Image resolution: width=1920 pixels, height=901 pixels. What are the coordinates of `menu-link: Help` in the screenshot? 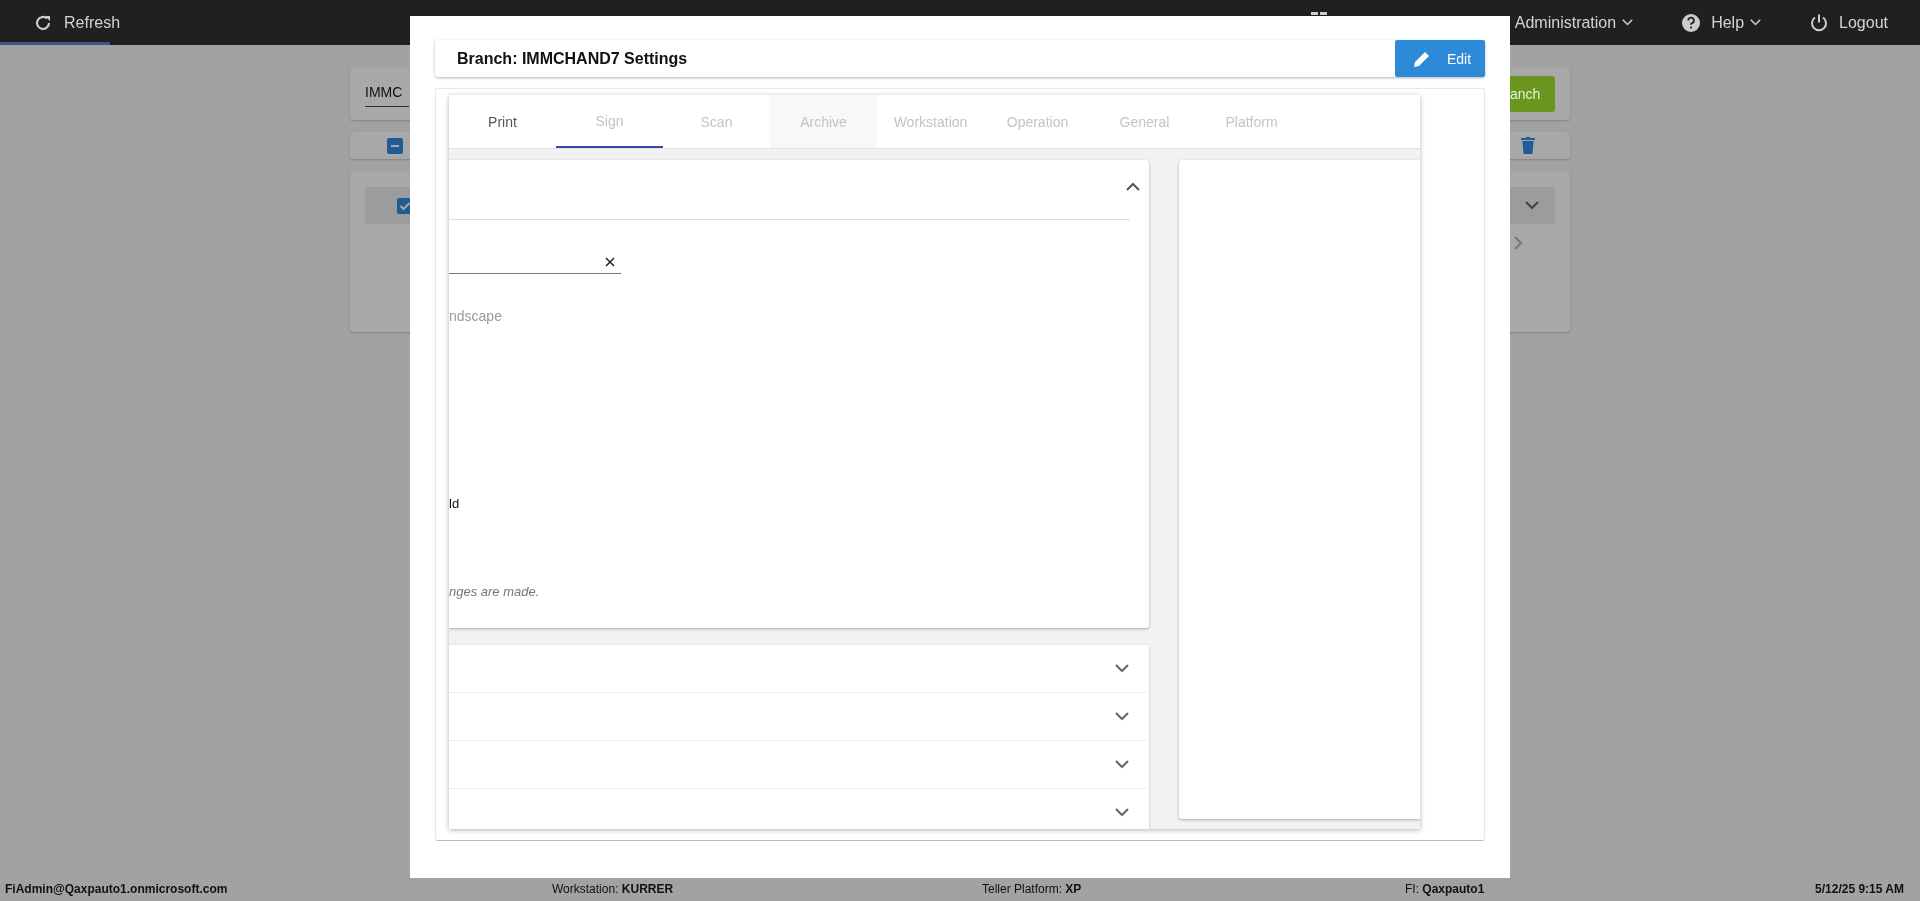 It's located at (1728, 22).